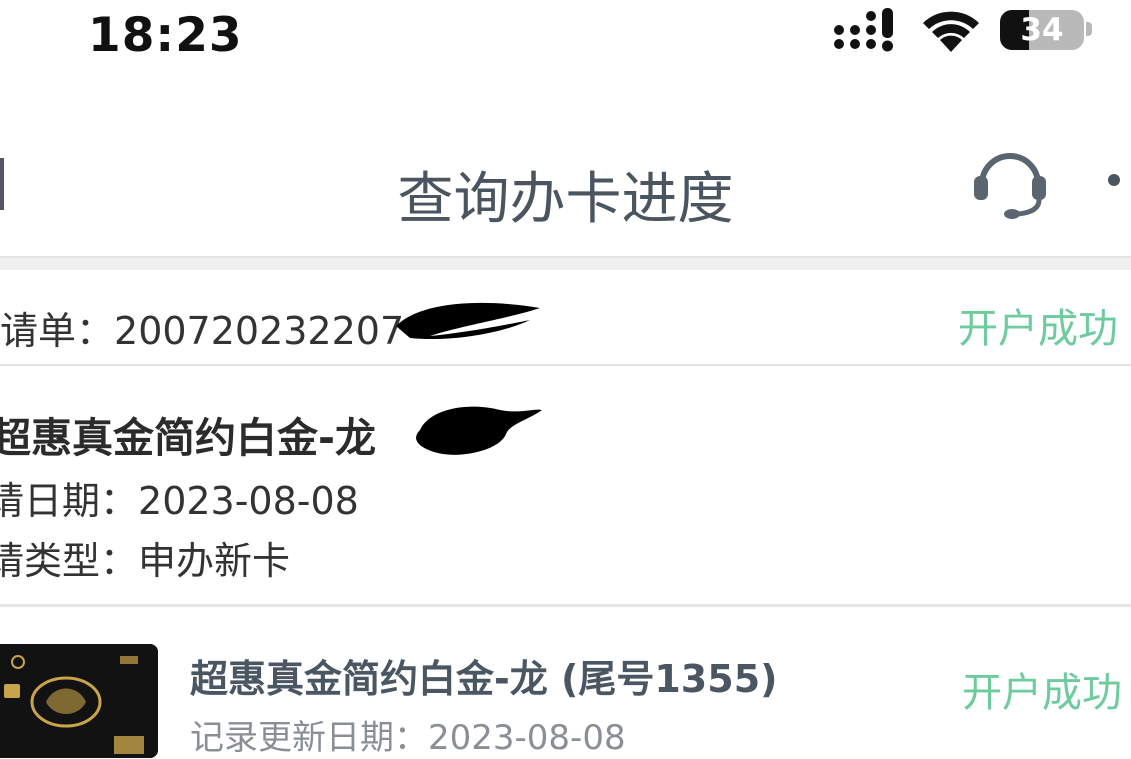 The image size is (1131, 759). Describe the element at coordinates (565, 263) in the screenshot. I see `header-divider` at that location.